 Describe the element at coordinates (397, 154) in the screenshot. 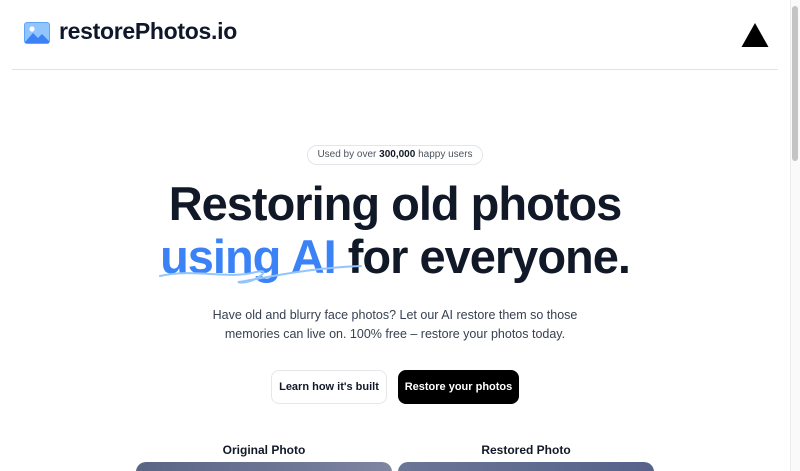

I see `badge-count: 300,000` at that location.